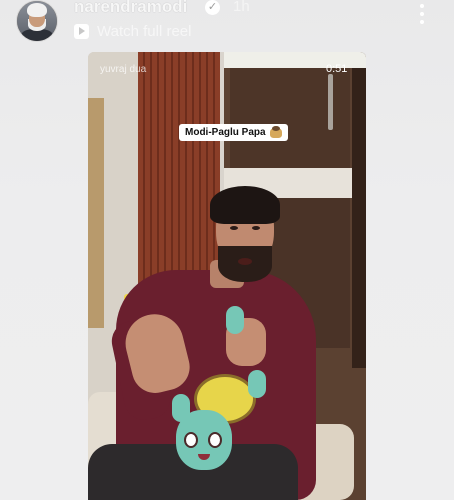 The height and width of the screenshot is (500, 454). Describe the element at coordinates (359, 218) in the screenshot. I see `wardrobe-side` at that location.